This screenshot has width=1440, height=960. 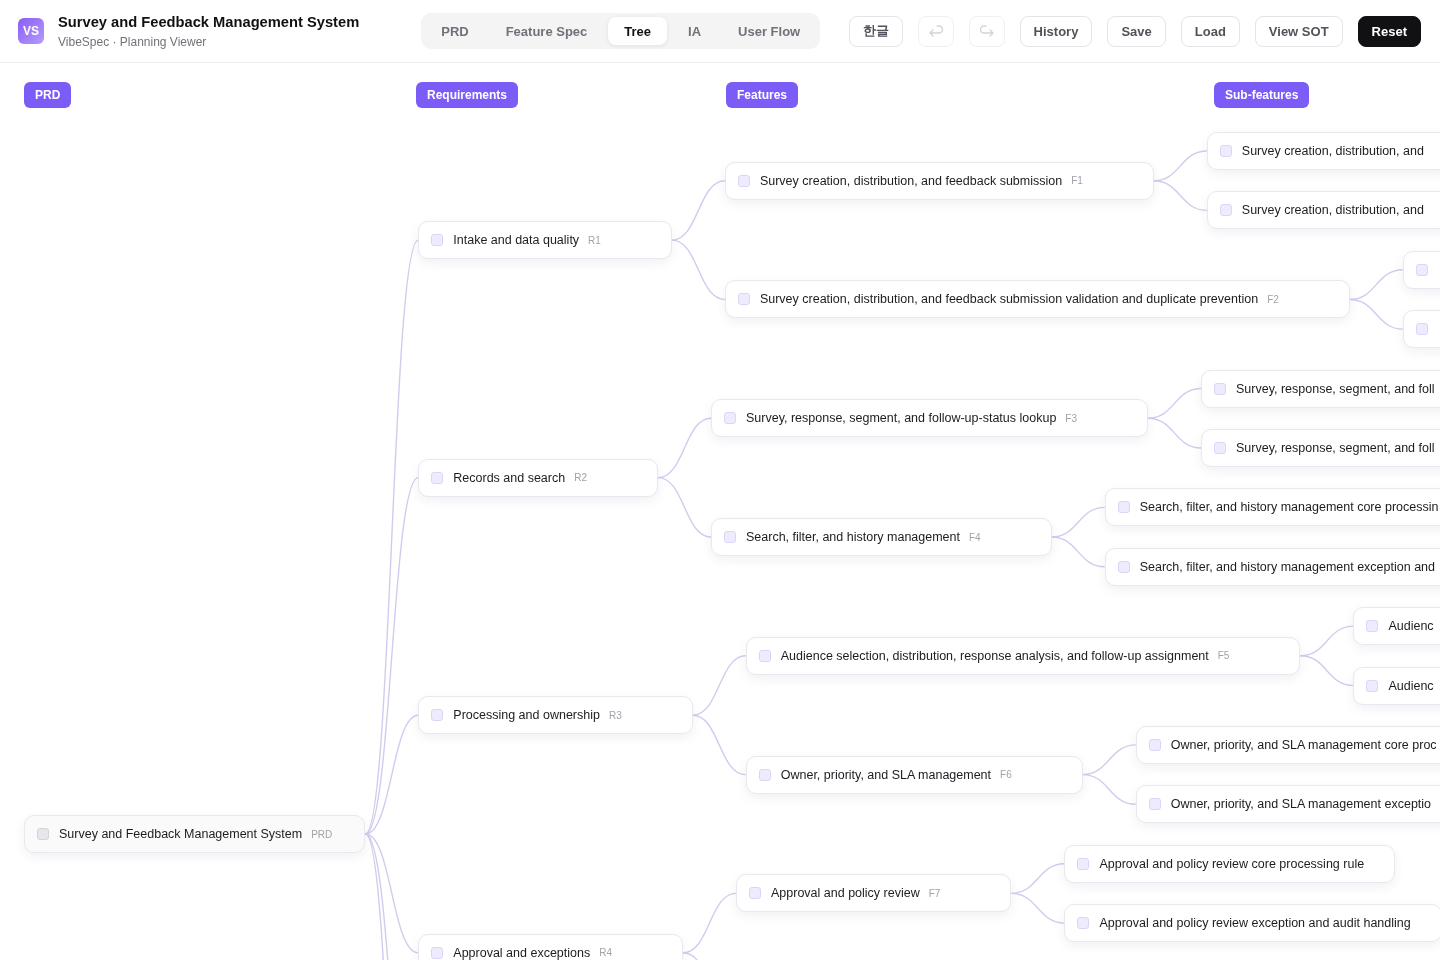 I want to click on node-tag: F3, so click(x=1071, y=418).